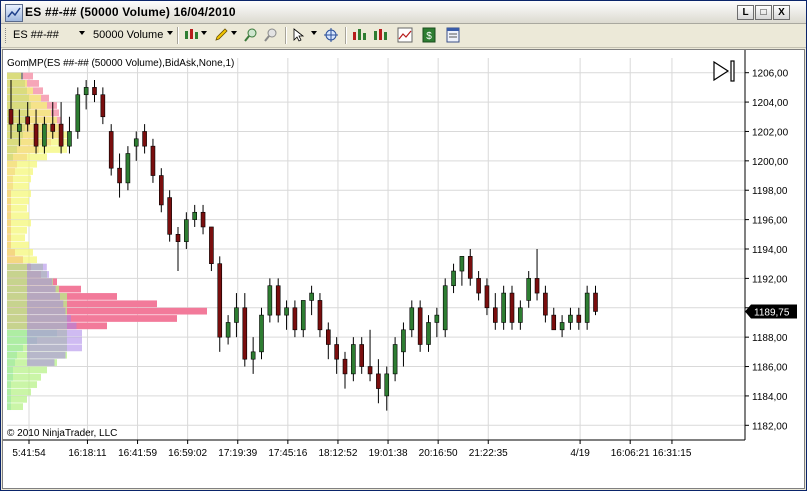 The height and width of the screenshot is (491, 807). What do you see at coordinates (770, 132) in the screenshot?
I see `y-tick-label: 1202,00` at bounding box center [770, 132].